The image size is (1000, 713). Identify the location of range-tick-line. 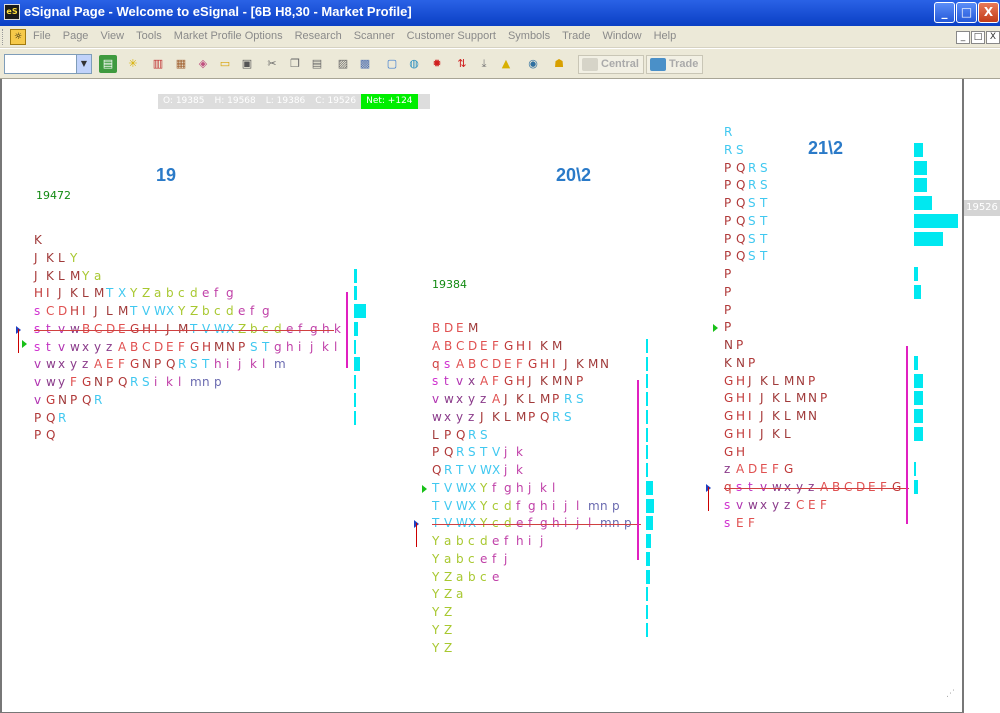
(708, 499).